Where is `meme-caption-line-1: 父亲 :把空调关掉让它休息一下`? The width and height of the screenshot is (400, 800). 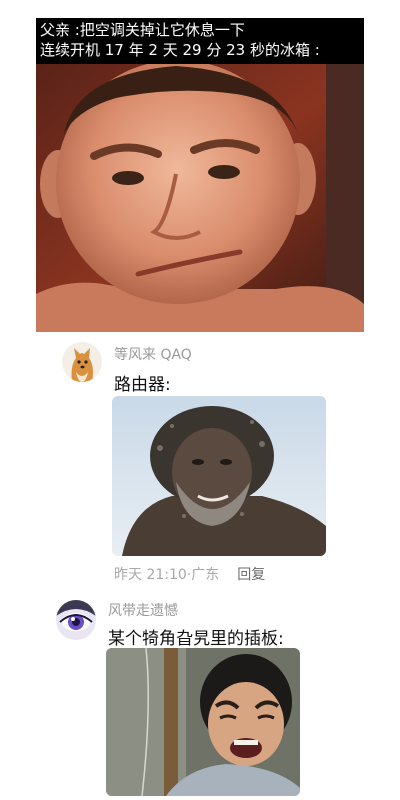 meme-caption-line-1: 父亲 :把空调关掉让它休息一下 is located at coordinates (142, 30).